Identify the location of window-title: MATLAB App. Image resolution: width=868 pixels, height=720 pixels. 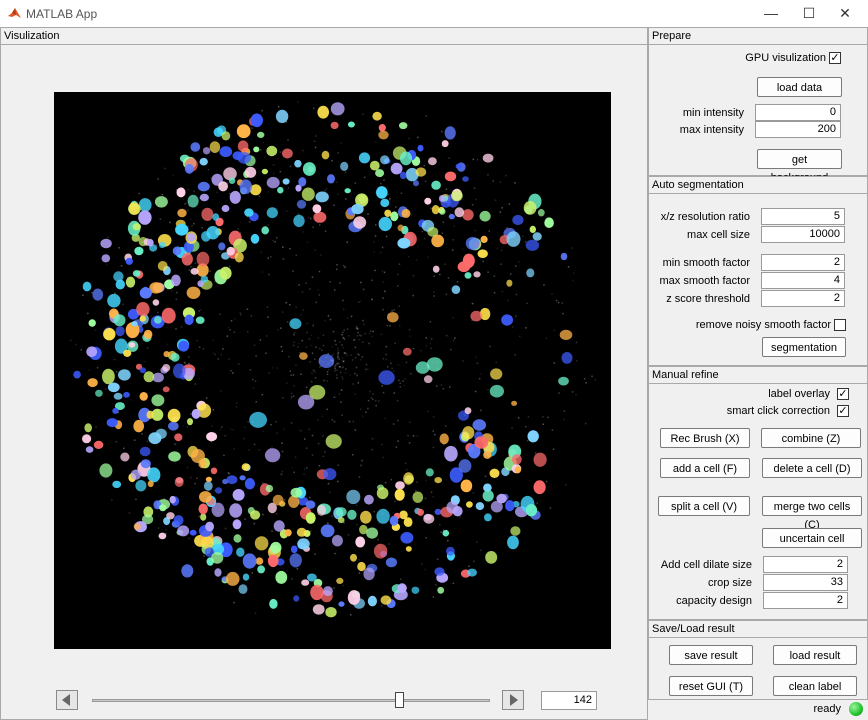
(62, 14).